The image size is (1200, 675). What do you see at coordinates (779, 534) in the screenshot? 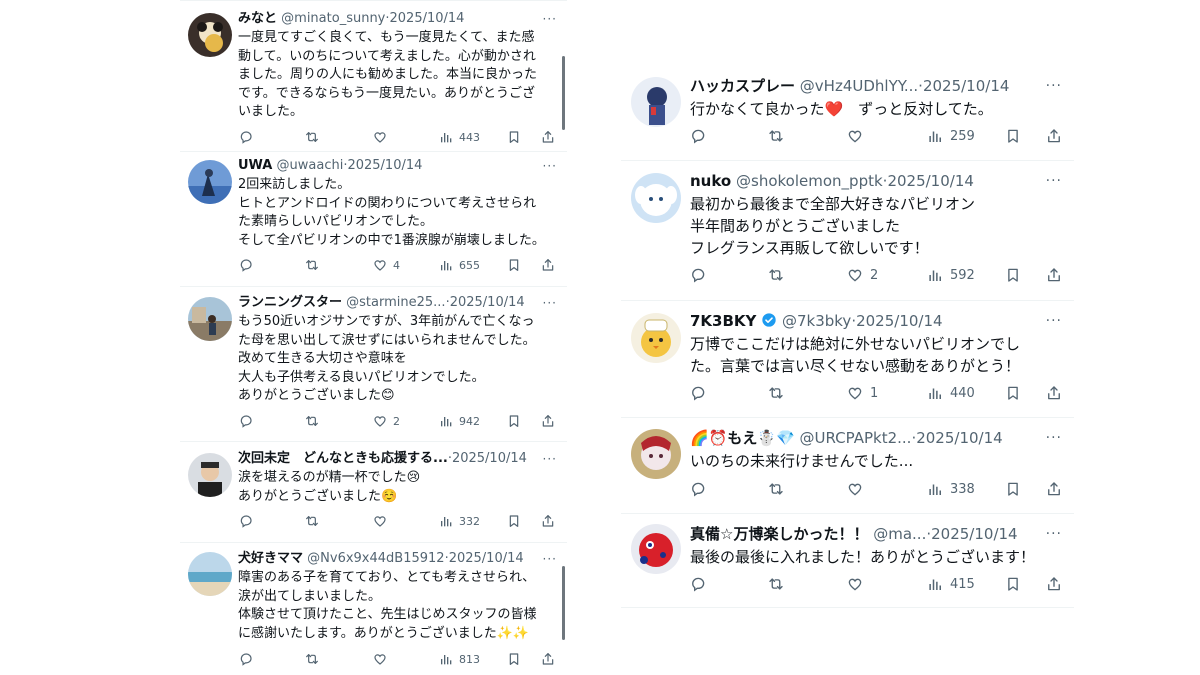
I see `display-name: 真備☆万博楽しかった！！` at bounding box center [779, 534].